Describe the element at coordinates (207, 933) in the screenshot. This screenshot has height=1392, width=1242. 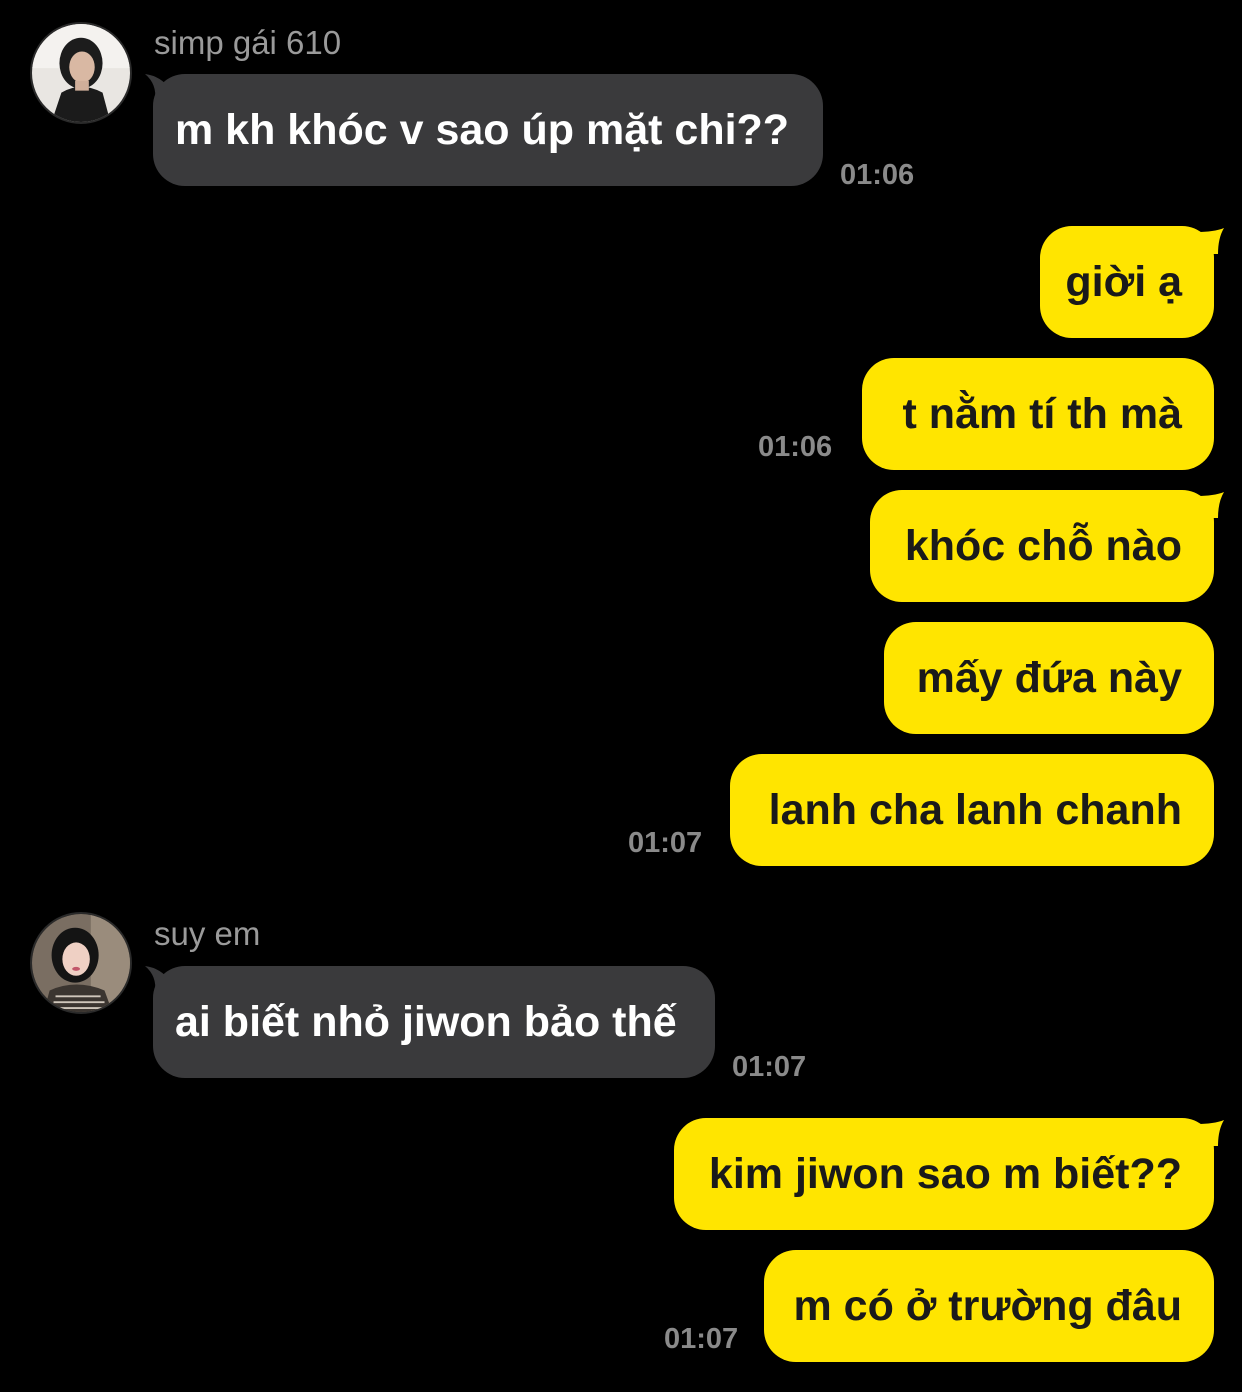
I see `sender-name: suy em` at that location.